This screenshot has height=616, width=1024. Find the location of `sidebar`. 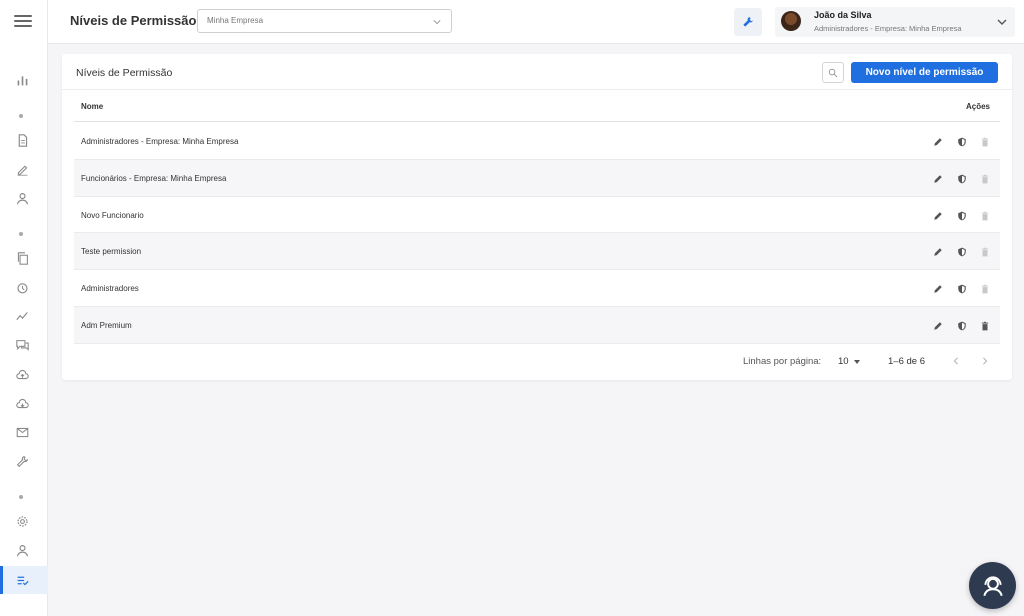

sidebar is located at coordinates (24, 308).